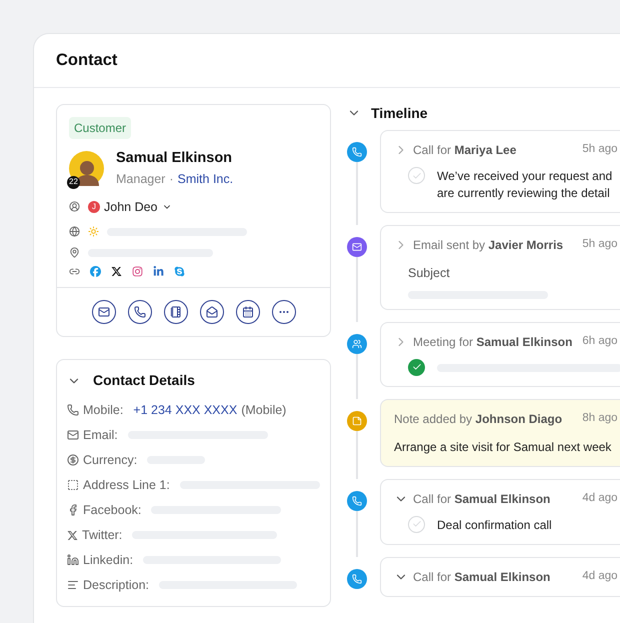 The image size is (620, 623). Describe the element at coordinates (87, 61) in the screenshot. I see `page-title: Contact` at that location.